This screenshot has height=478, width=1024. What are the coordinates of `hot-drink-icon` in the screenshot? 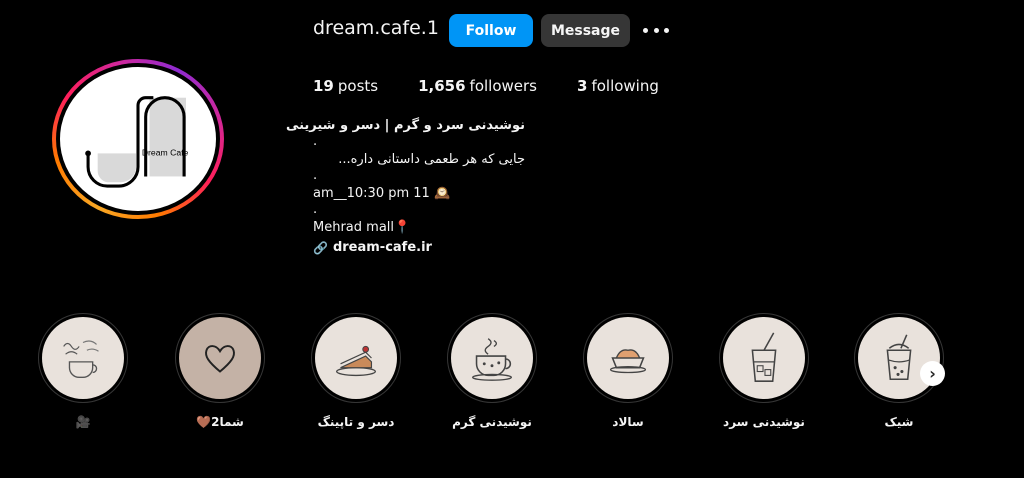 It's located at (492, 359).